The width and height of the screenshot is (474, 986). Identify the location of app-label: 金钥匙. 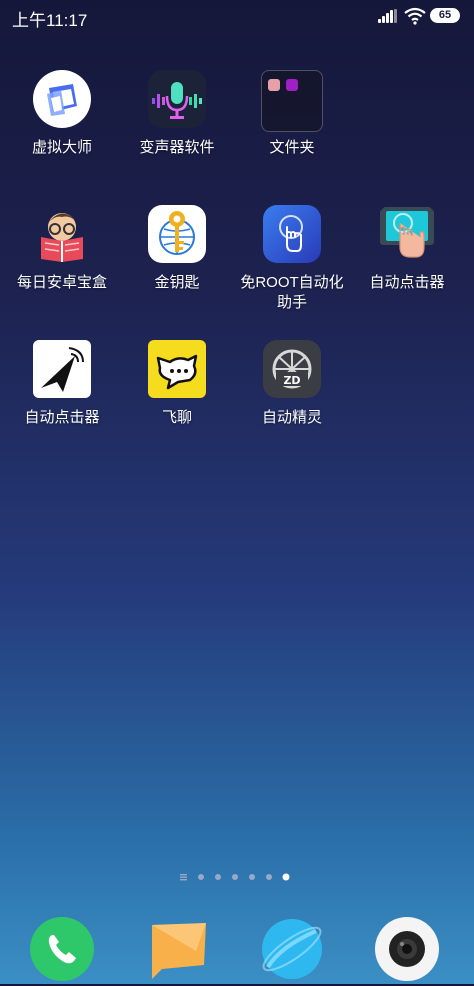
(177, 282).